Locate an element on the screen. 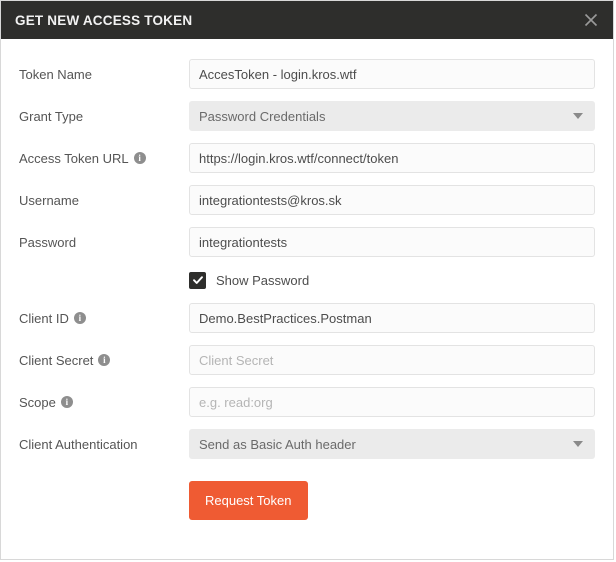 Image resolution: width=616 pixels, height=562 pixels. grant-type-value: Password Credentials is located at coordinates (262, 116).